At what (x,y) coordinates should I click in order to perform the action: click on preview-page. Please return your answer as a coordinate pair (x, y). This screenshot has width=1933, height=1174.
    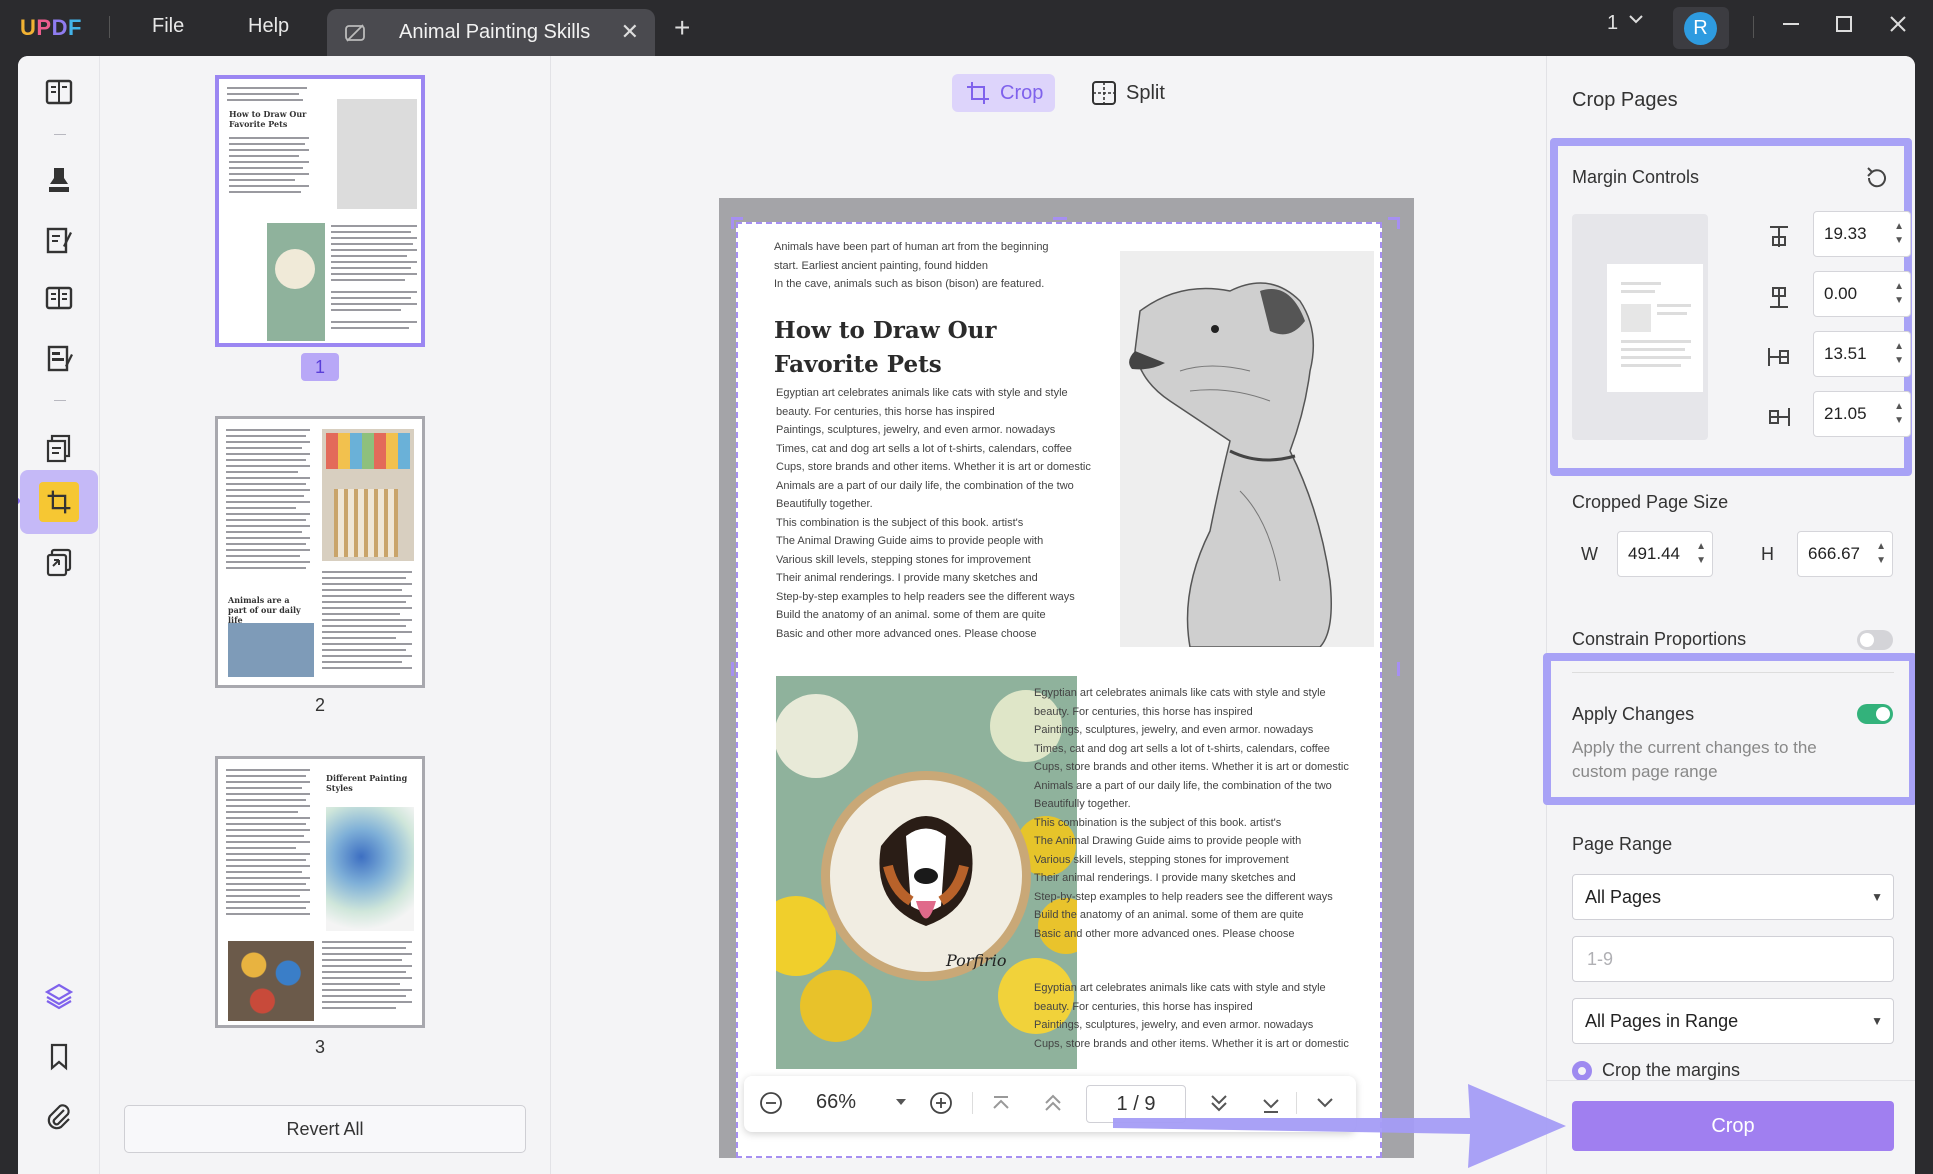
    Looking at the image, I should click on (1655, 328).